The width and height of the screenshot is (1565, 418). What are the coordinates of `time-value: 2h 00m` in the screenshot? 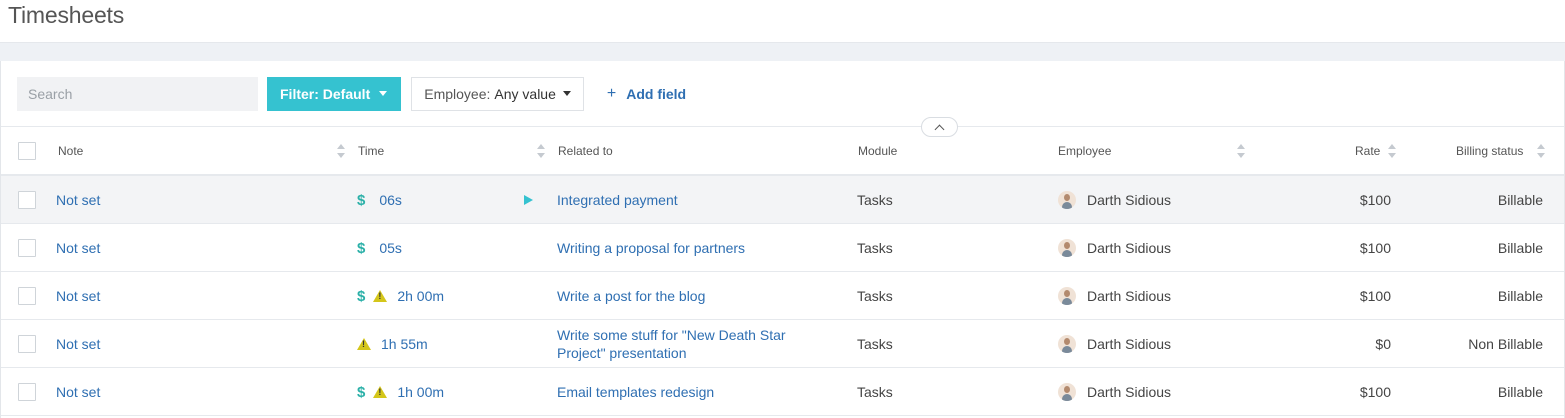 It's located at (420, 296).